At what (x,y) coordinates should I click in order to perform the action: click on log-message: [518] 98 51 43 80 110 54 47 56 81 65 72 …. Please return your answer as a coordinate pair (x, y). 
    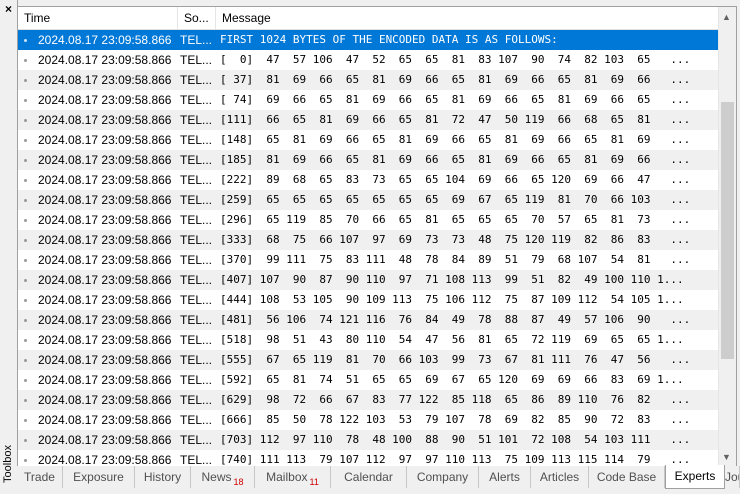
    Looking at the image, I should click on (452, 339).